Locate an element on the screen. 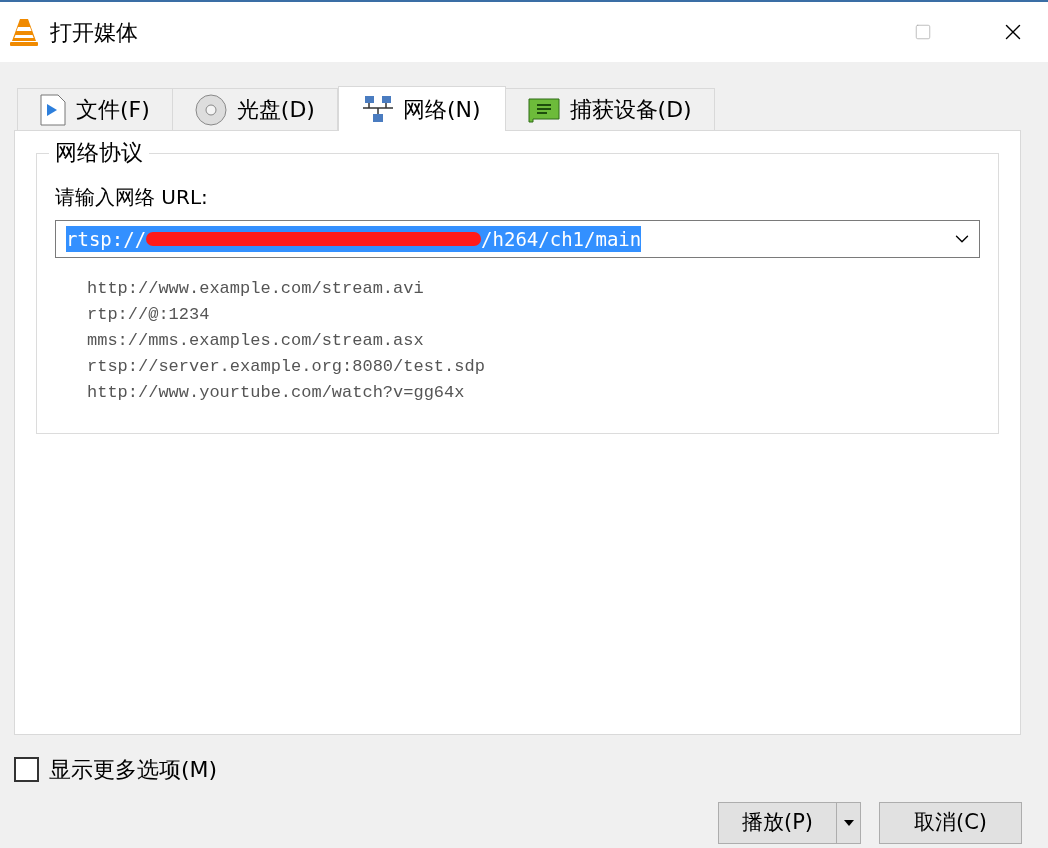 The height and width of the screenshot is (848, 1048). disc-icon is located at coordinates (210, 109).